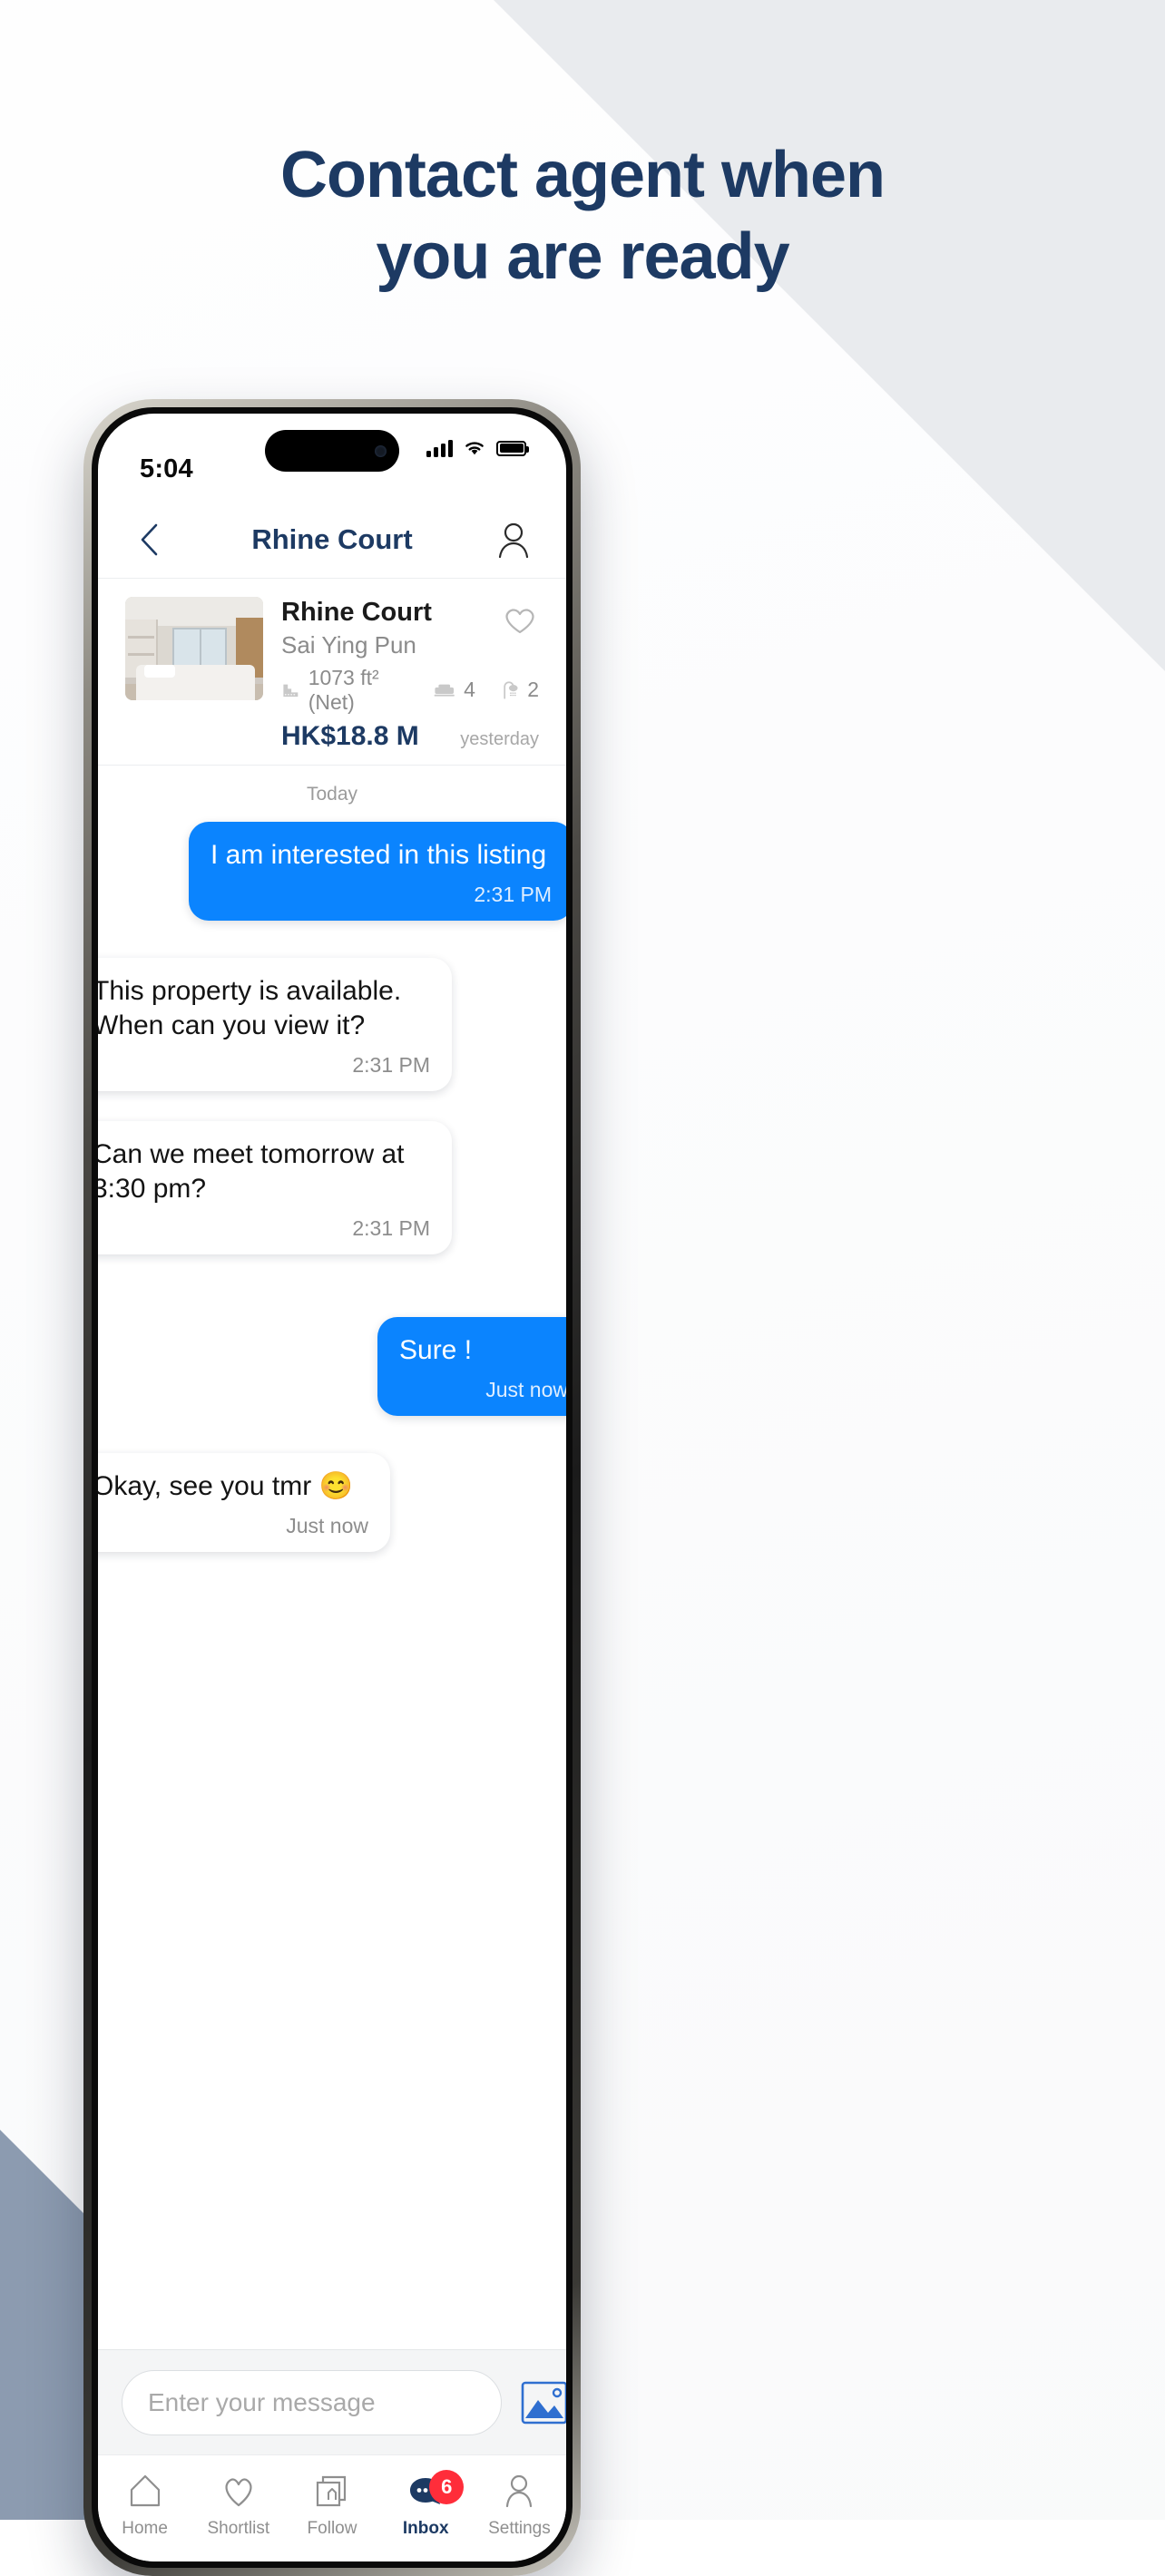 Image resolution: width=1165 pixels, height=2576 pixels. Describe the element at coordinates (145, 2490) in the screenshot. I see `home-icon` at that location.